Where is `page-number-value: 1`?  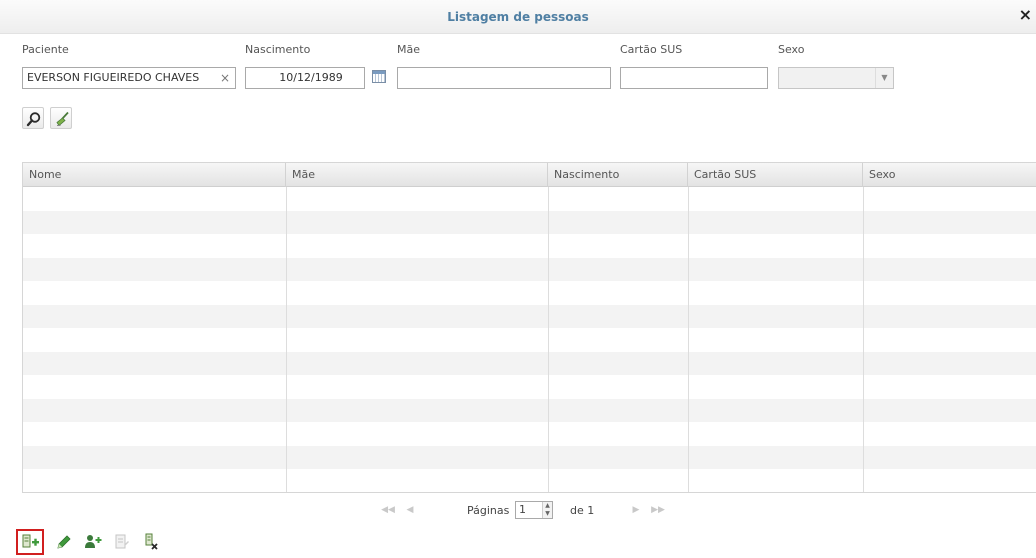 page-number-value: 1 is located at coordinates (522, 509).